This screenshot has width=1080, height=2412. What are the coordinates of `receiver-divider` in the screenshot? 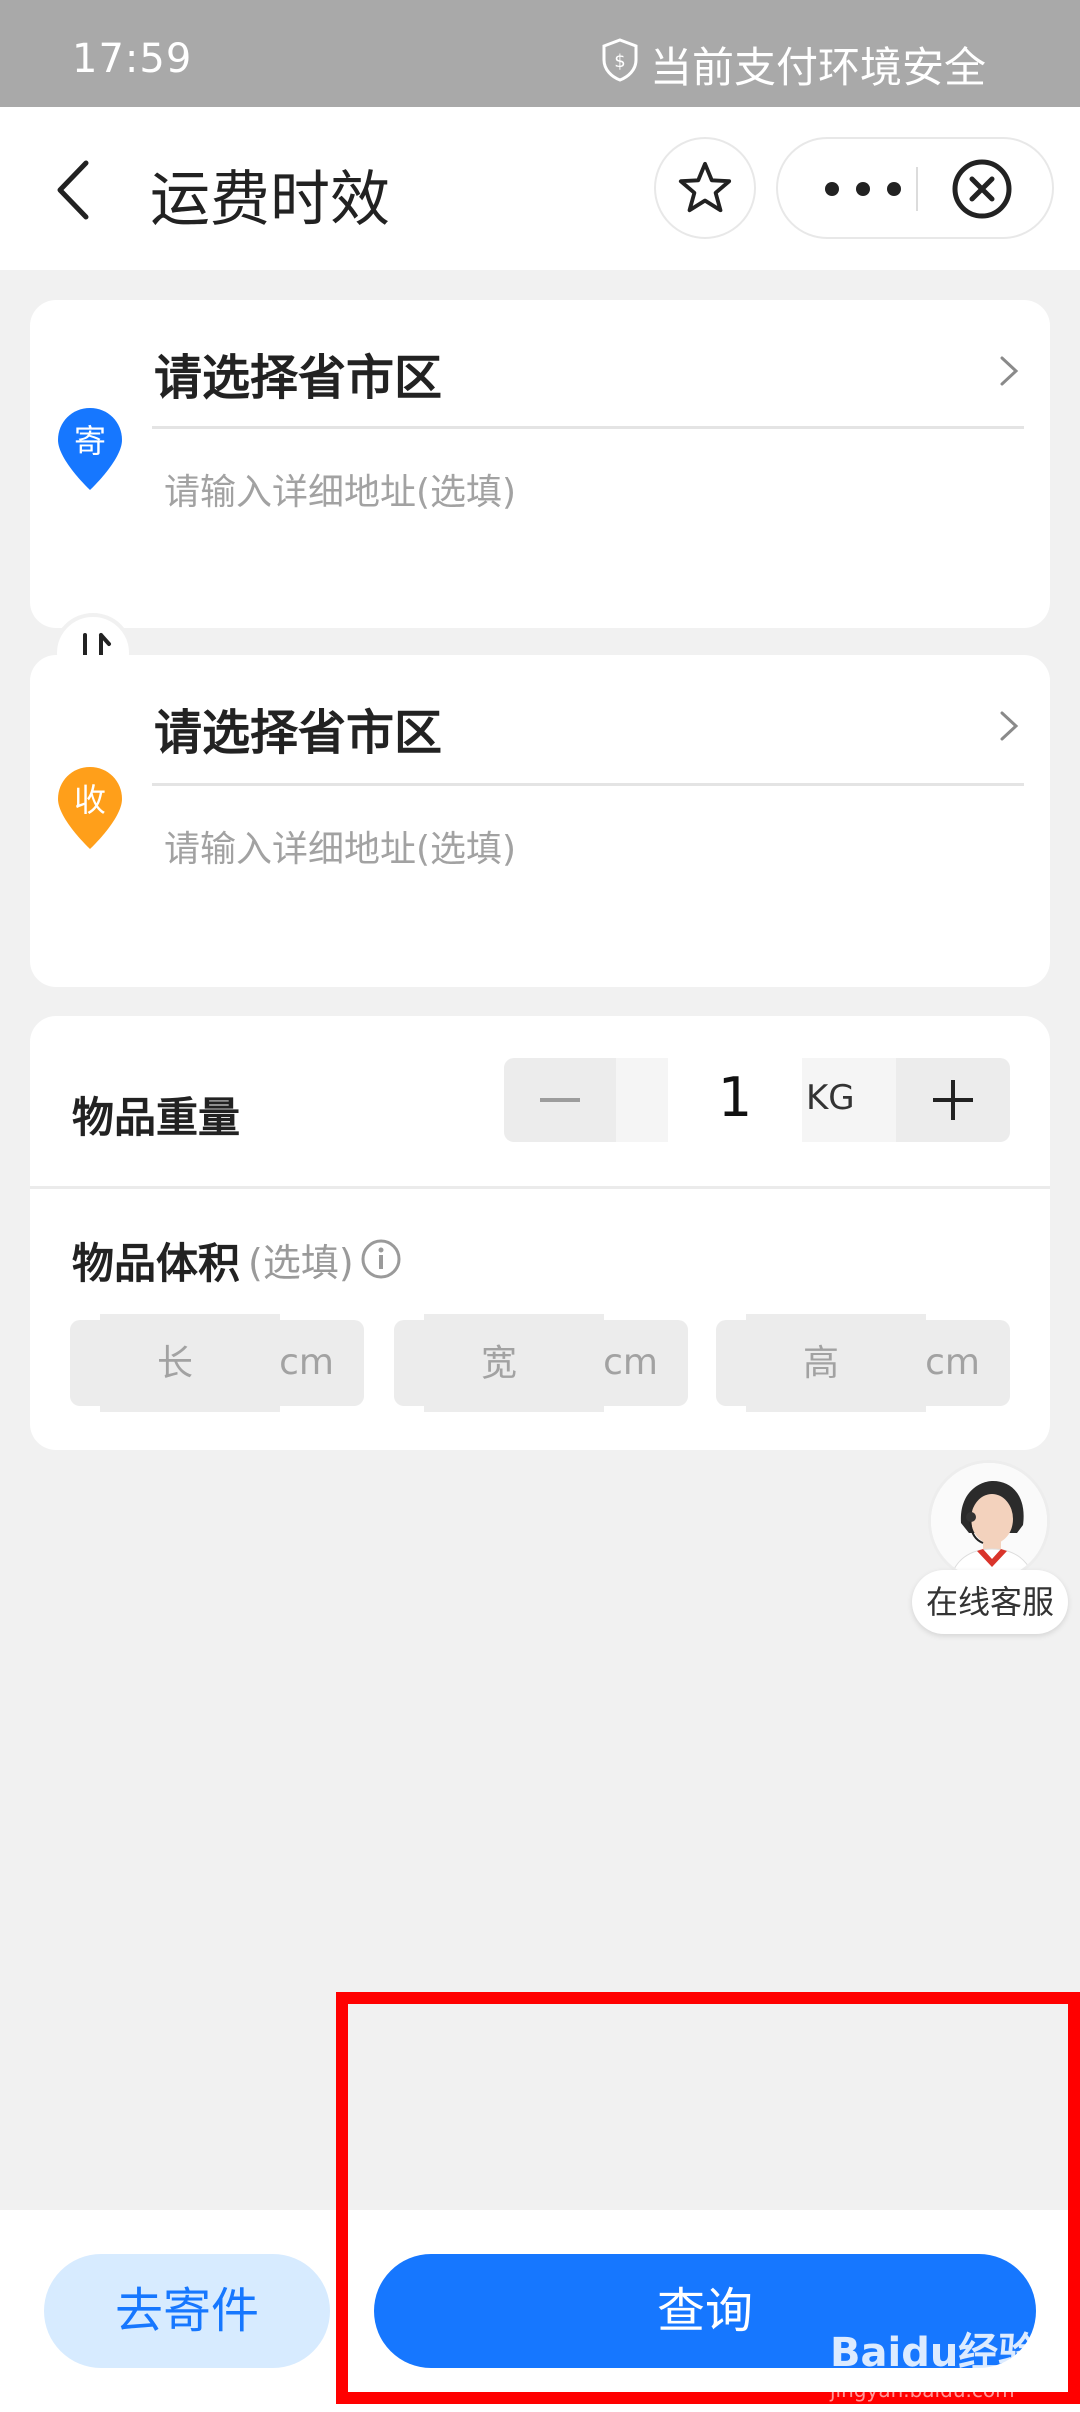 It's located at (588, 784).